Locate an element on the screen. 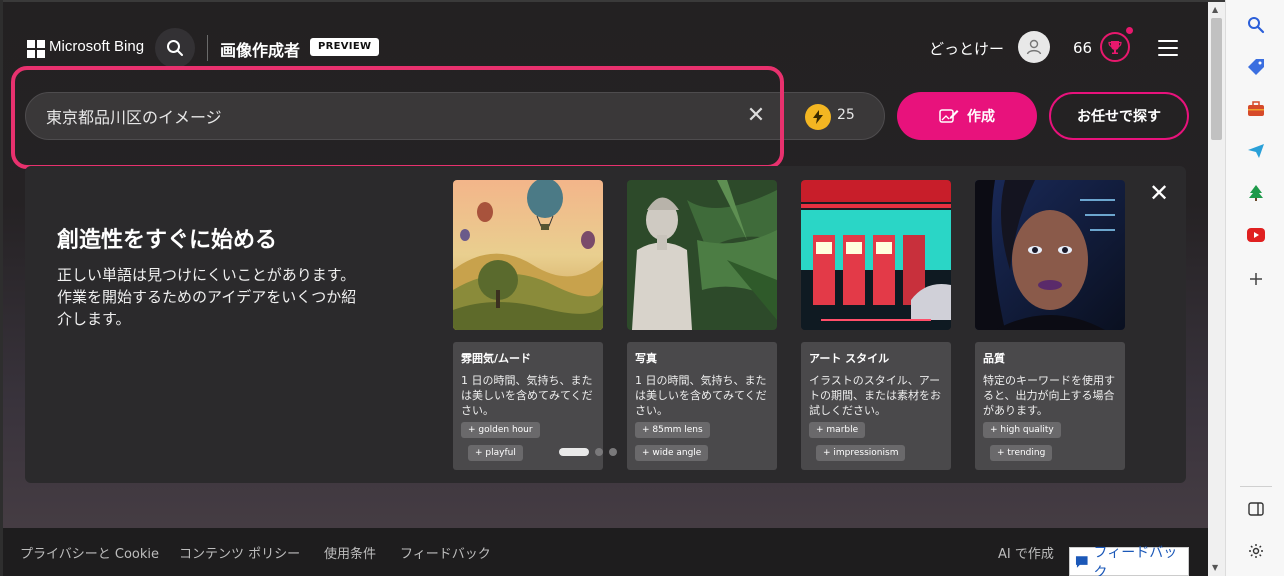 Image resolution: width=1284 pixels, height=576 pixels. keyword-chip: + marble is located at coordinates (837, 430).